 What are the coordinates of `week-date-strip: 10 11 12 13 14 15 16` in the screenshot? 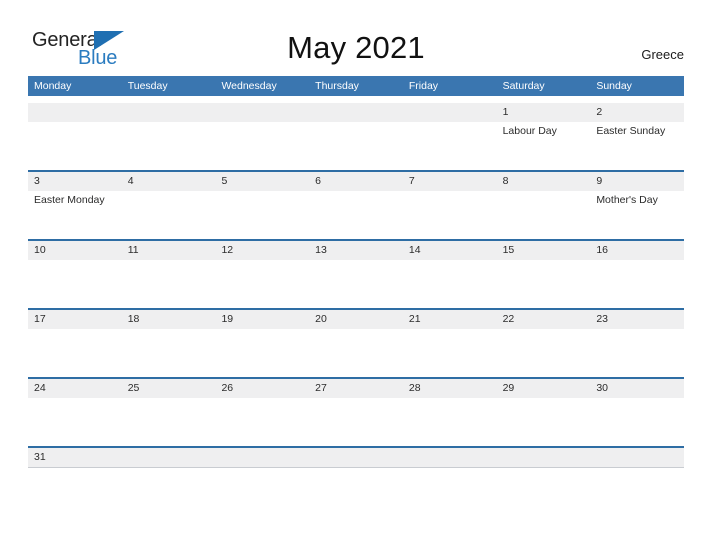 It's located at (356, 250).